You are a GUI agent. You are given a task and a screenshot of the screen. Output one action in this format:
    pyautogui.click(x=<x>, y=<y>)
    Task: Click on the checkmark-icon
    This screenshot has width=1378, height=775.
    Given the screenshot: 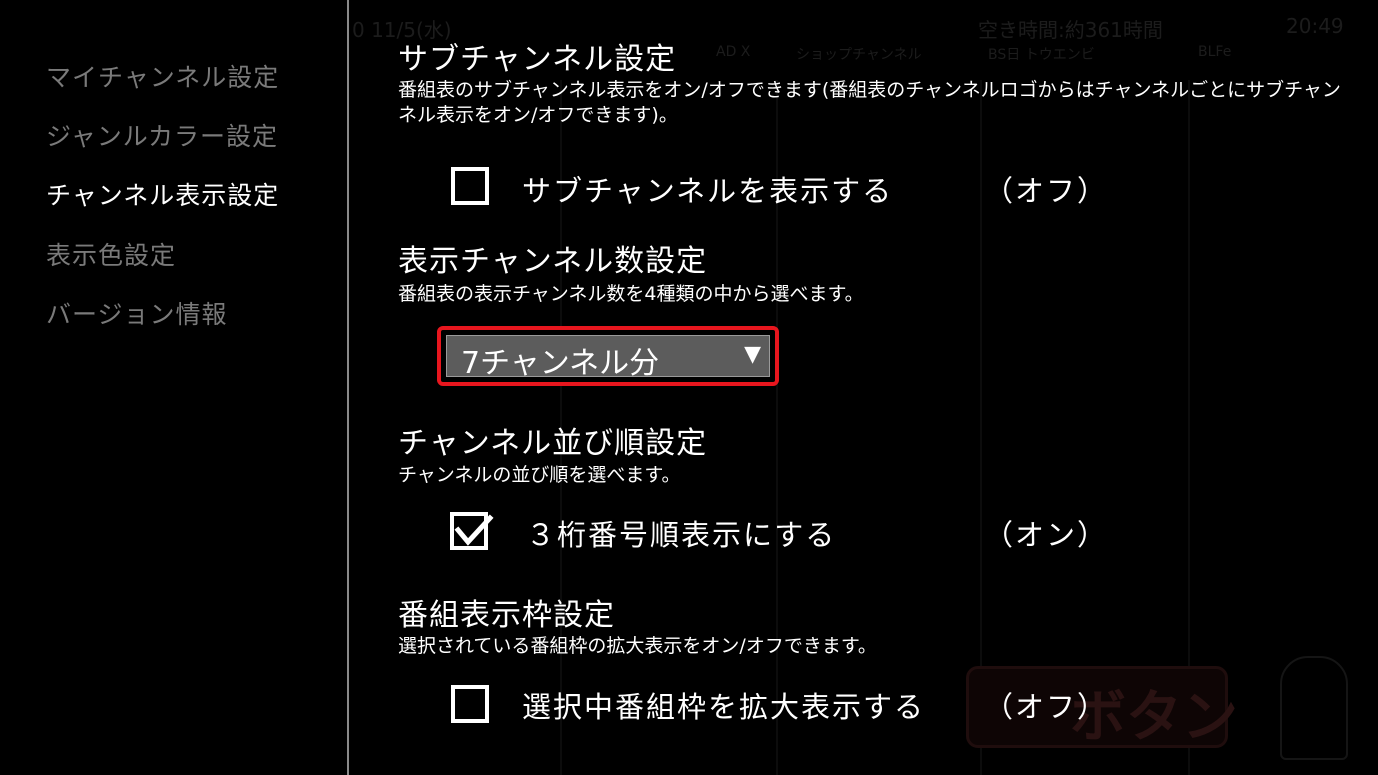 What is the action you would take?
    pyautogui.click(x=474, y=530)
    